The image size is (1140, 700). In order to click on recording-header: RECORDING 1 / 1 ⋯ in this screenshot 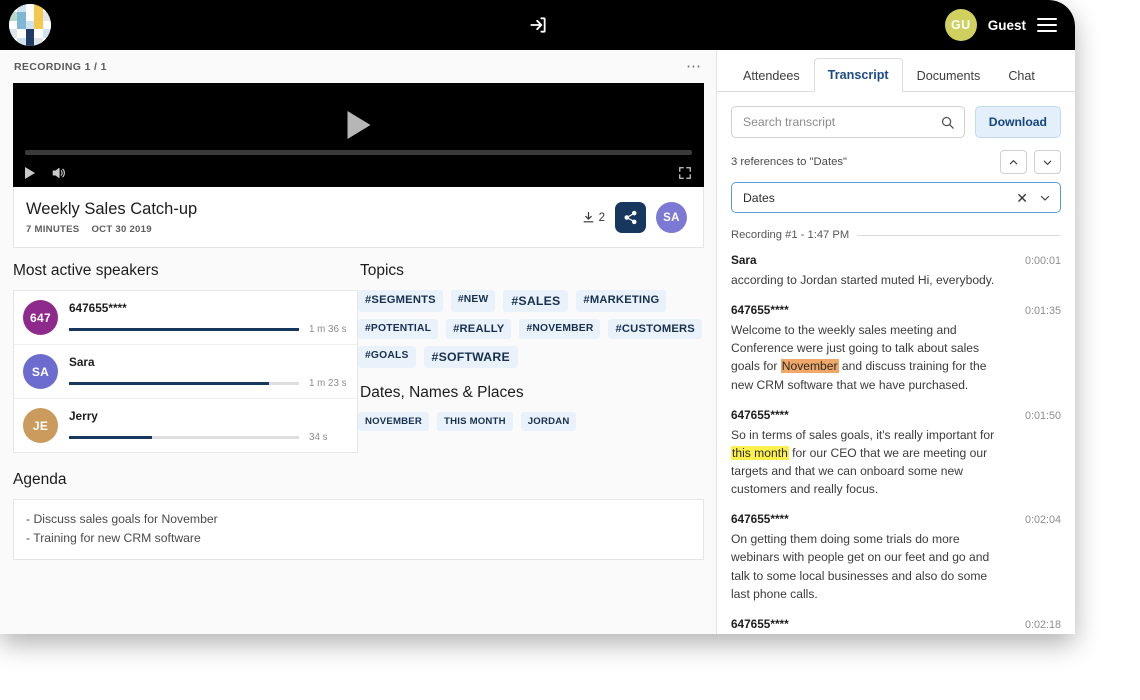, I will do `click(358, 66)`.